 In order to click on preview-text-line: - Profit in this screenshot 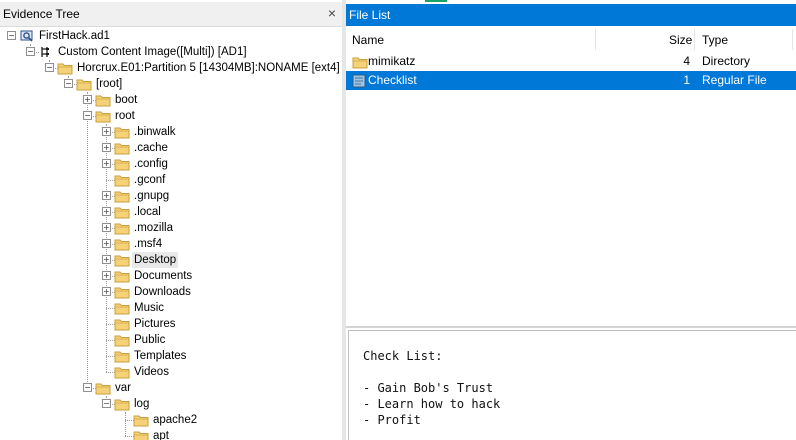, I will do `click(392, 420)`.